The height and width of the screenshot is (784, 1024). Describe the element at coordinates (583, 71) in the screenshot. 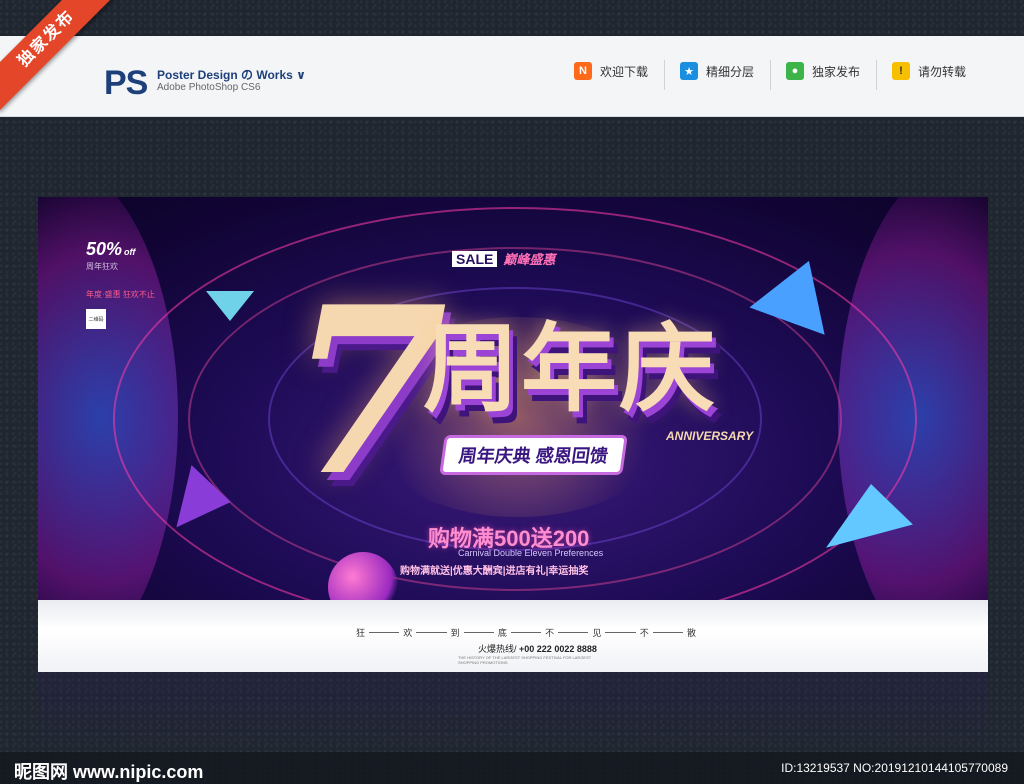

I see `download-icon: N` at that location.